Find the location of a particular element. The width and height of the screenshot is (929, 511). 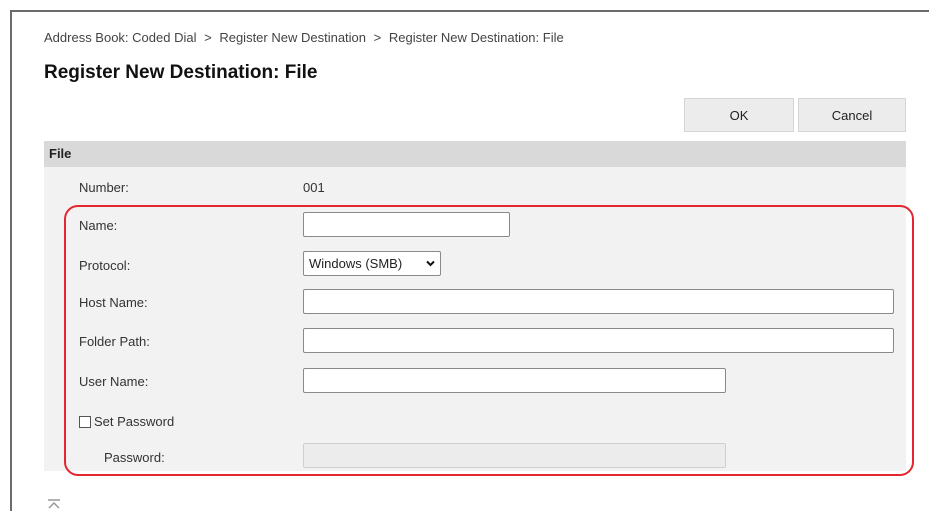

protocol-label: Protocol: is located at coordinates (105, 265).